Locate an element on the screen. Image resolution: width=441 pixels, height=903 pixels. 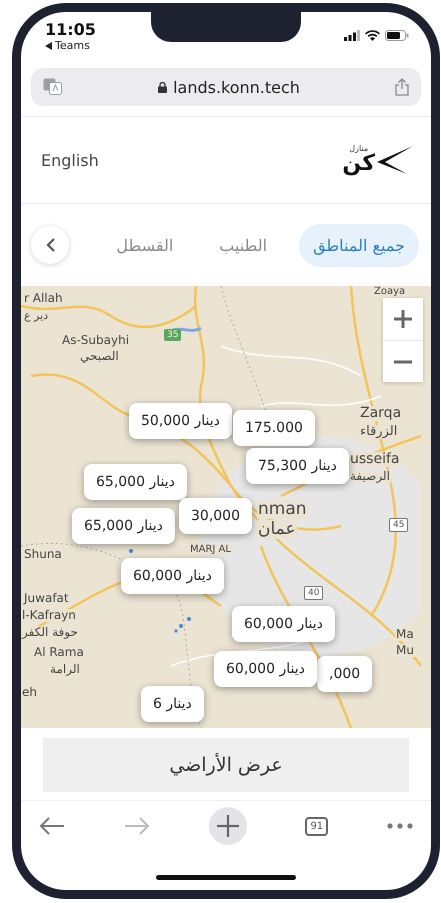
map-place-label: Juwafat is located at coordinates (46, 599).